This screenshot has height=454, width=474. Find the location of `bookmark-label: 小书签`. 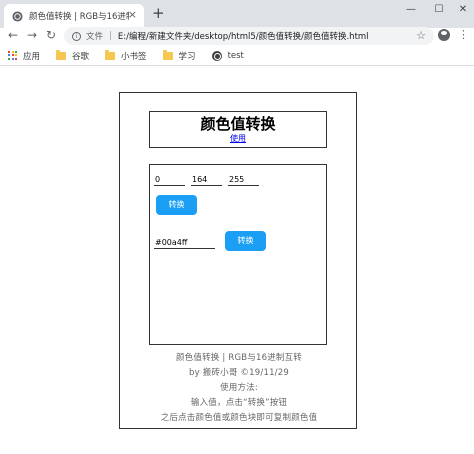

bookmark-label: 小书签 is located at coordinates (134, 56).